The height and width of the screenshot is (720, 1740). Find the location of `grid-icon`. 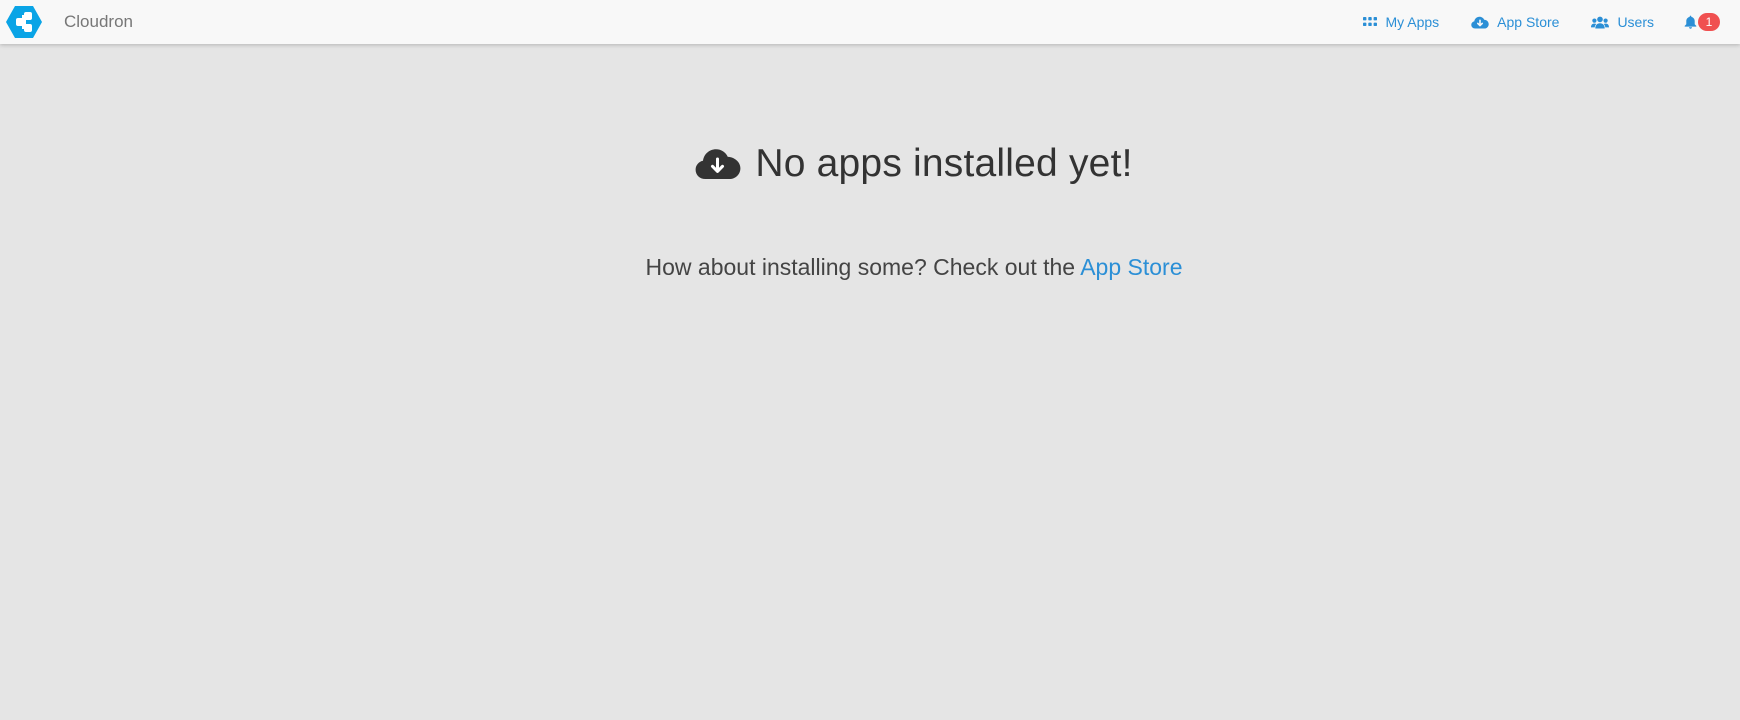

grid-icon is located at coordinates (1370, 21).